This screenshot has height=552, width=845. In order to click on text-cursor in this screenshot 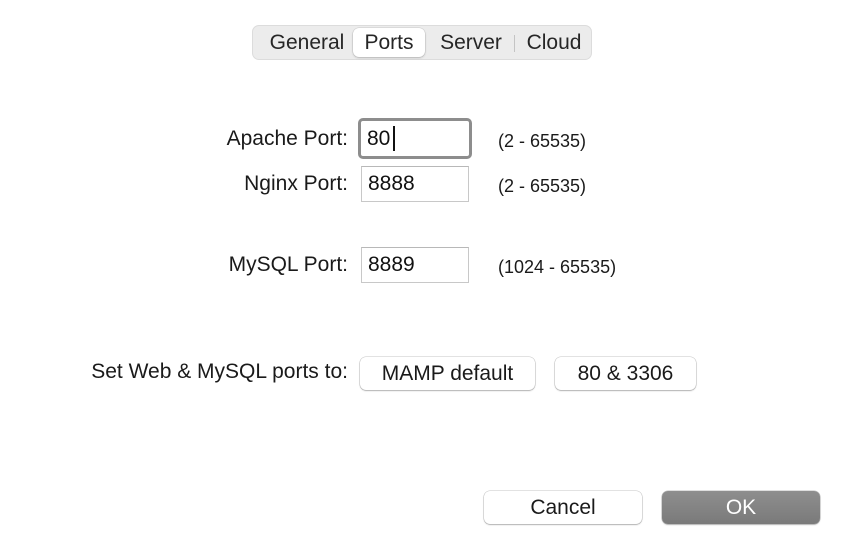, I will do `click(394, 138)`.